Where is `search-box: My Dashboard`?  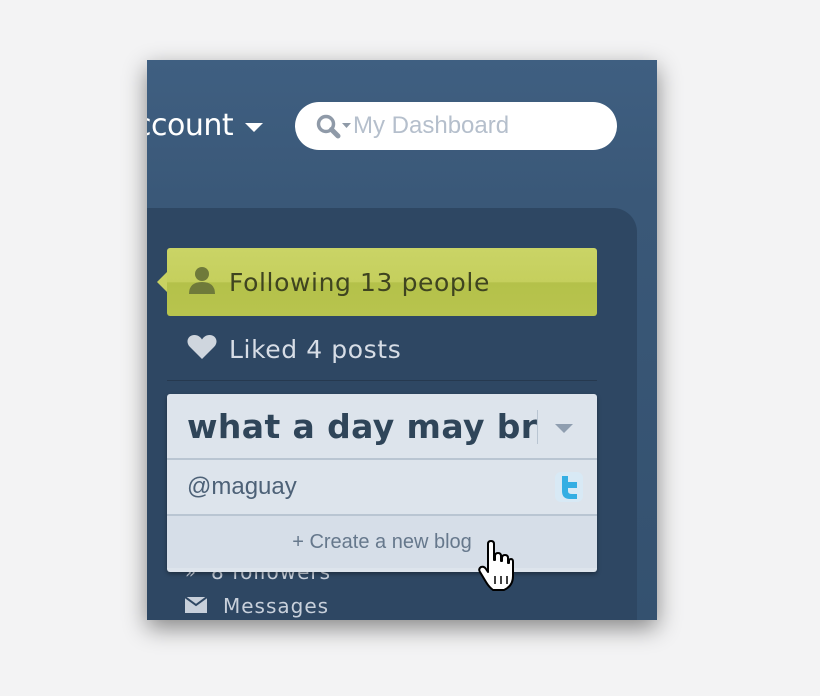
search-box: My Dashboard is located at coordinates (456, 126).